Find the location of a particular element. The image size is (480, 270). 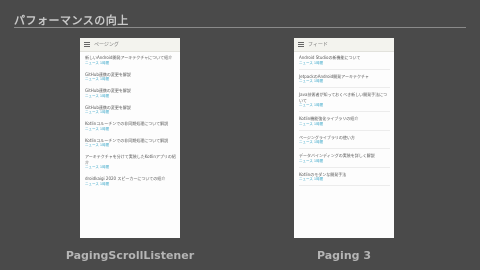

list-item: Kotlin機能強化ライブラリの紹介 ニュース 1時間 is located at coordinates (344, 123).